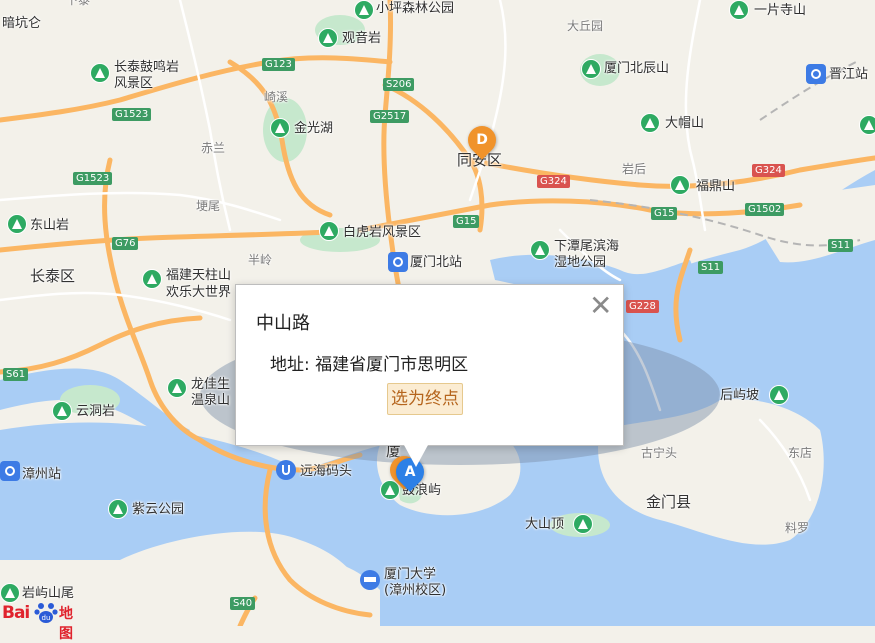  Describe the element at coordinates (849, 74) in the screenshot. I see `place-label: 晋江站` at that location.